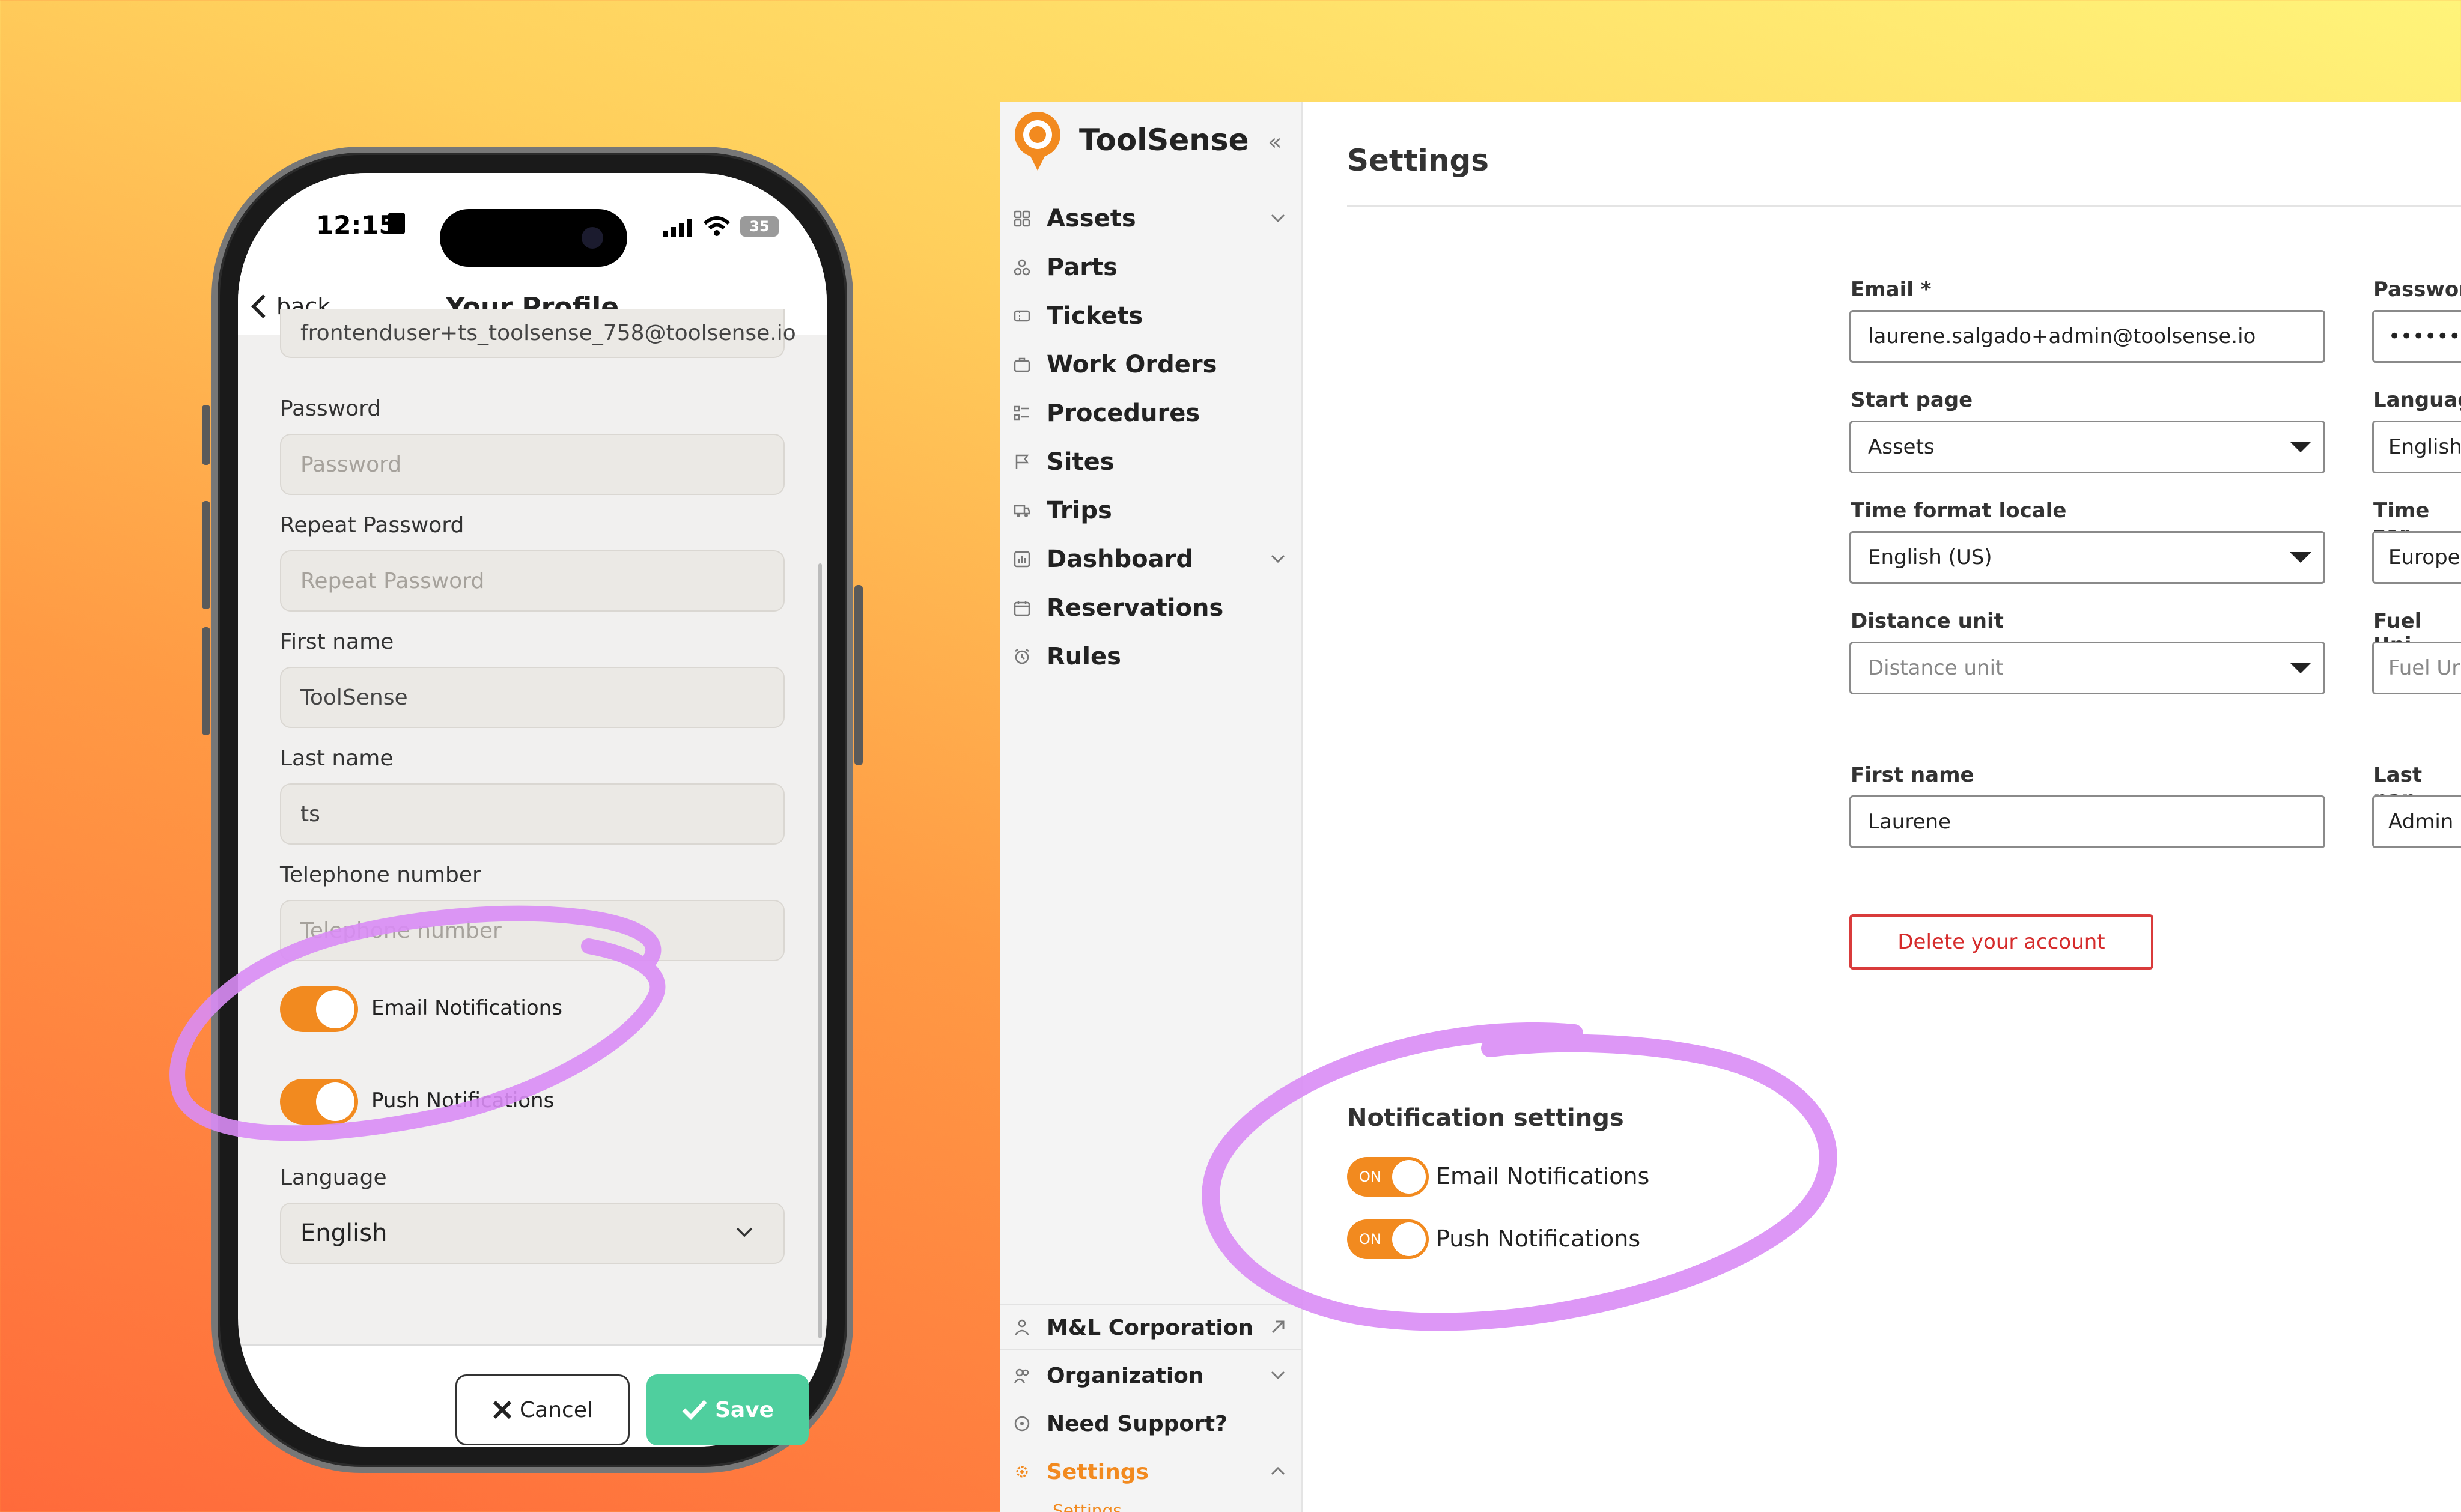 Image resolution: width=2461 pixels, height=1512 pixels. Describe the element at coordinates (1081, 462) in the screenshot. I see `sidebar-item-label: Sites` at that location.